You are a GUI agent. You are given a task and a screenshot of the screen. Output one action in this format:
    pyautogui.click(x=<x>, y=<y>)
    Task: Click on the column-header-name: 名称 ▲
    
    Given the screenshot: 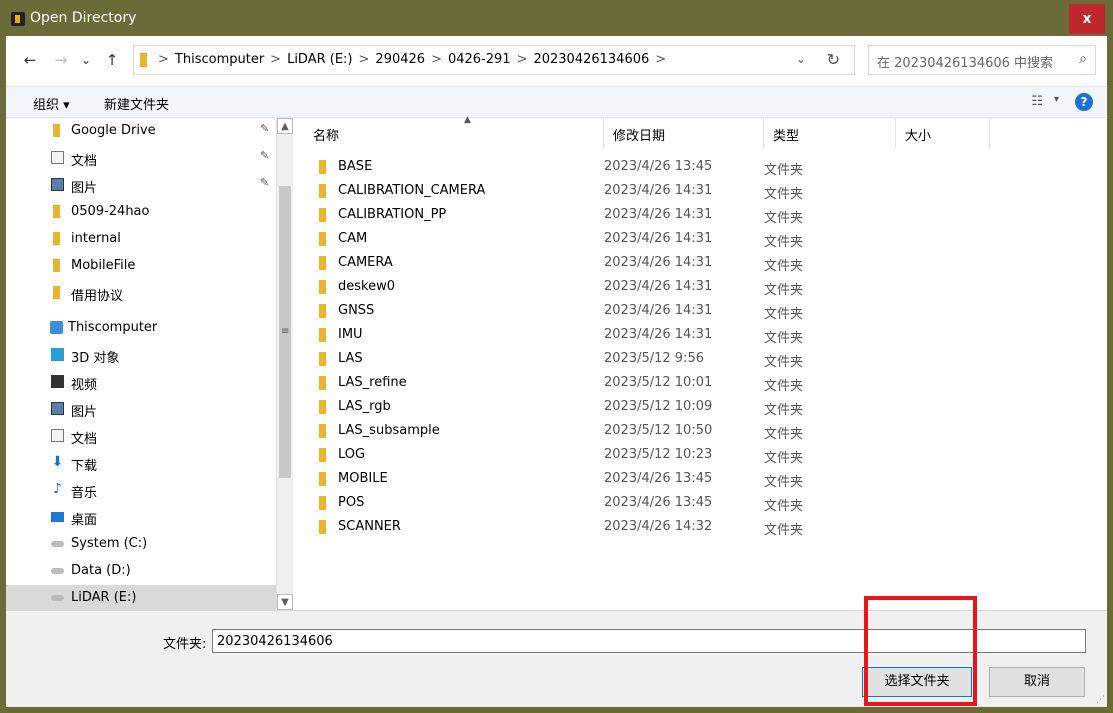 What is the action you would take?
    pyautogui.click(x=454, y=131)
    